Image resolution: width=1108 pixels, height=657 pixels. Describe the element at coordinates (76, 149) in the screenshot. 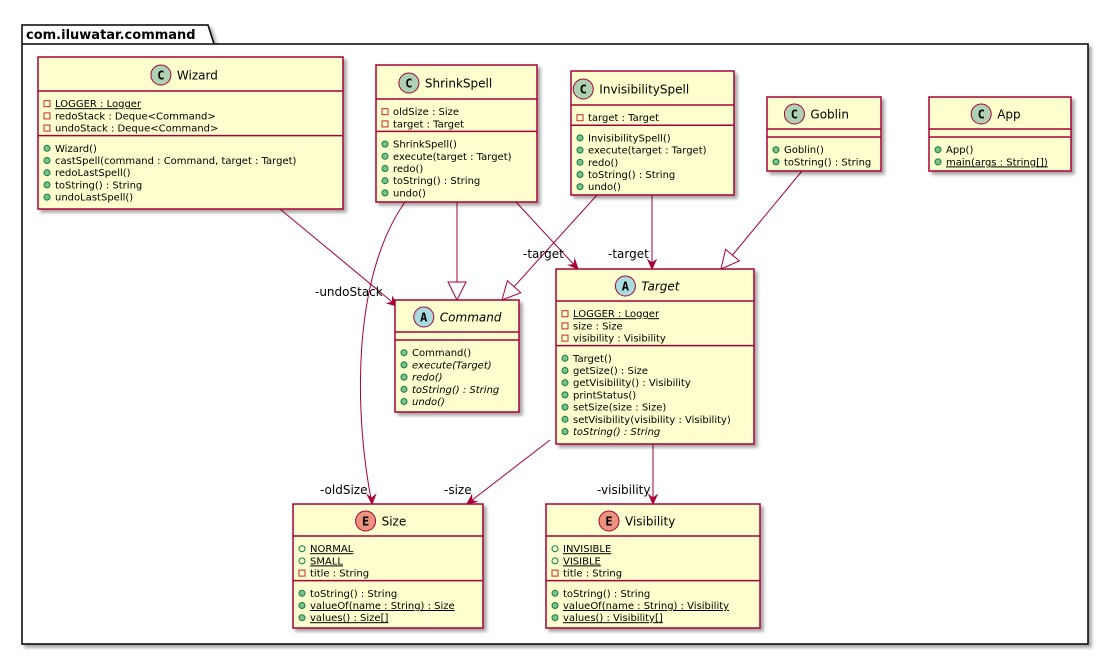

I see `class-method: Wizard()` at that location.